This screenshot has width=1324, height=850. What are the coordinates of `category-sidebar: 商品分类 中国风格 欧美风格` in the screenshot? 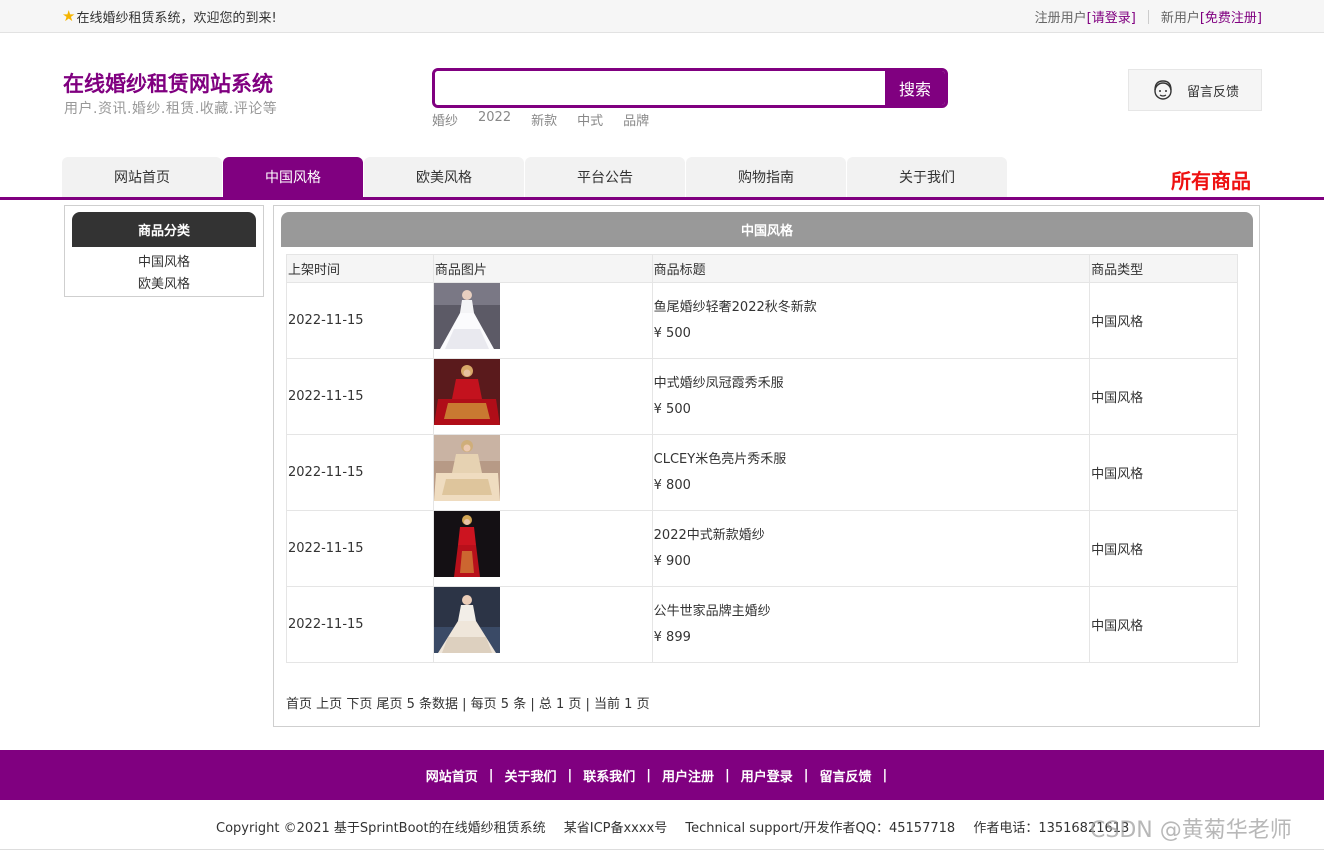 It's located at (164, 251).